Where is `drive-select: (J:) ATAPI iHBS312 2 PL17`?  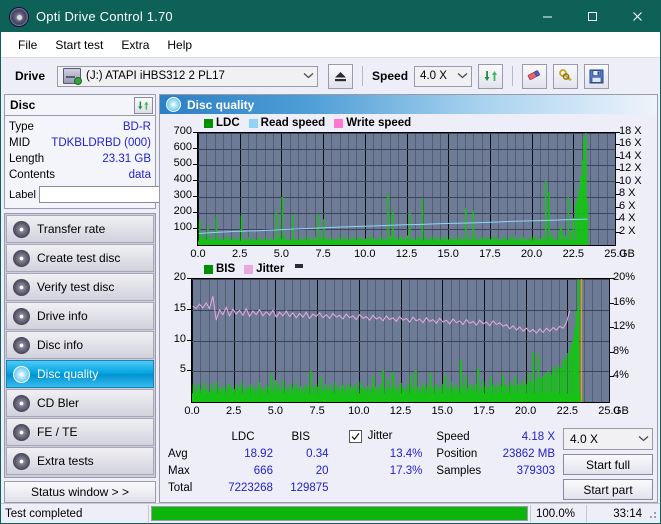 drive-select: (J:) ATAPI iHBS312 2 PL17 is located at coordinates (188, 76).